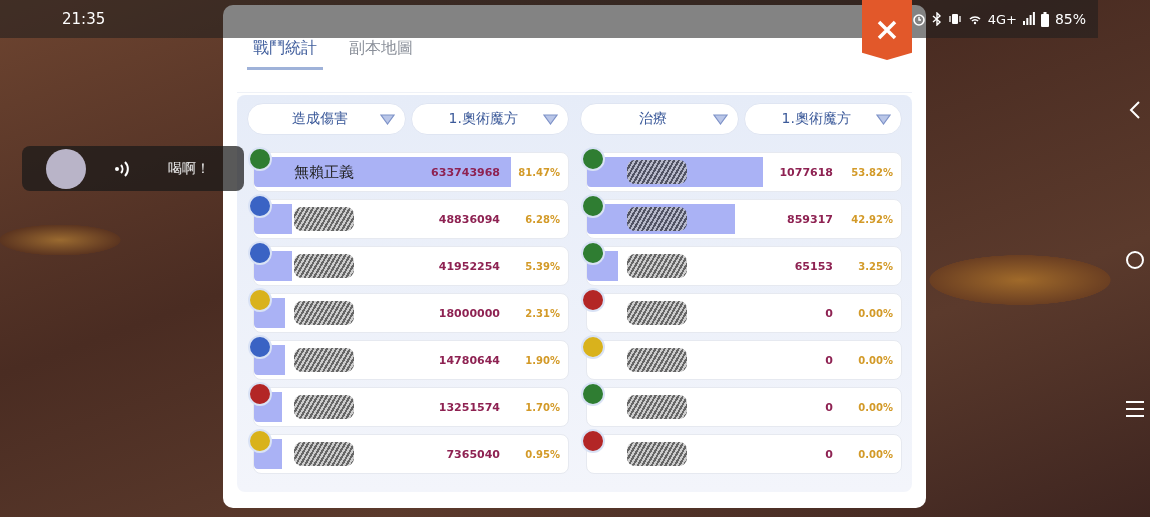  Describe the element at coordinates (468, 407) in the screenshot. I see `amount: 13251574` at that location.